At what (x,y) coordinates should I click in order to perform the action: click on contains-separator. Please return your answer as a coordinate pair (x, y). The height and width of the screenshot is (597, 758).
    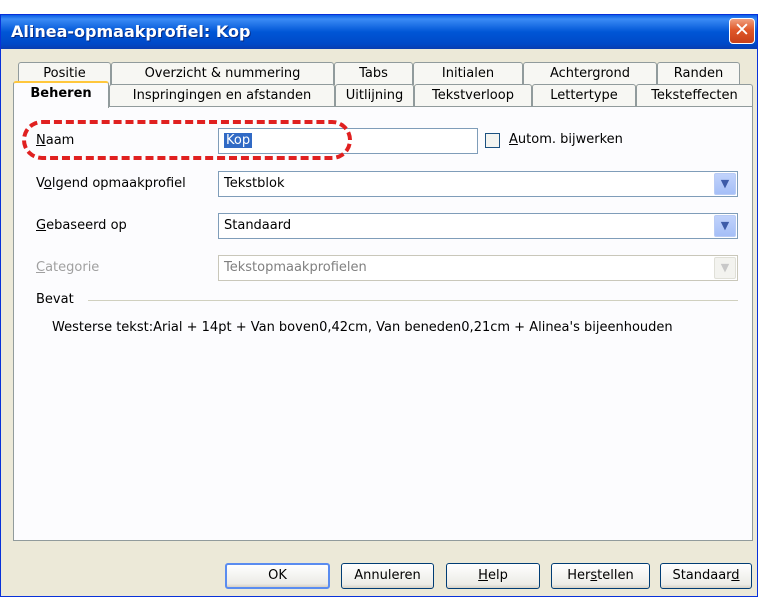
    Looking at the image, I should click on (413, 300).